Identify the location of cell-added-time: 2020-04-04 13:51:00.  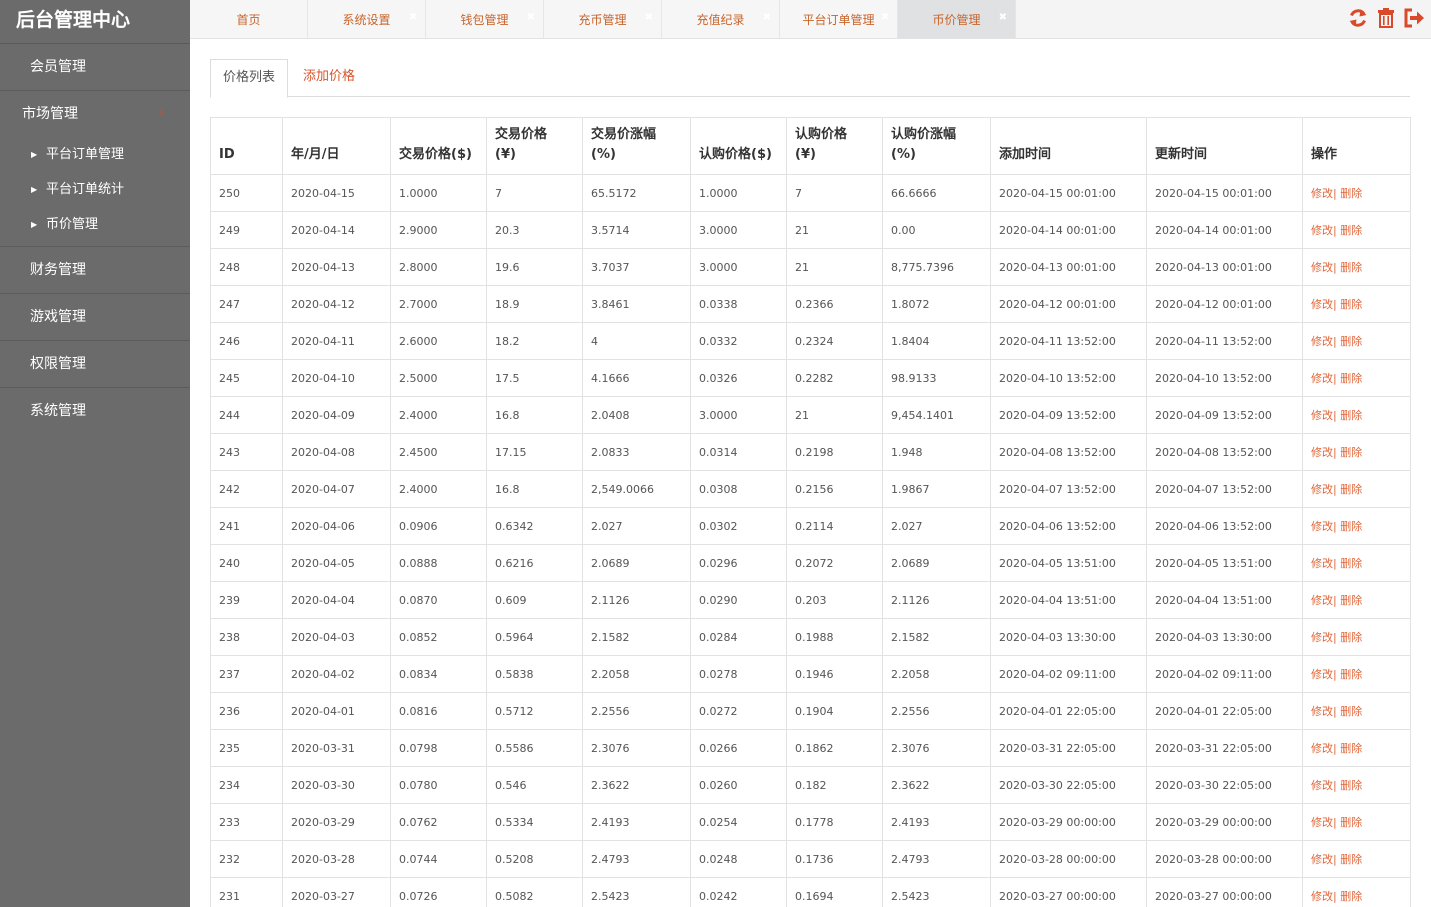
(1068, 600).